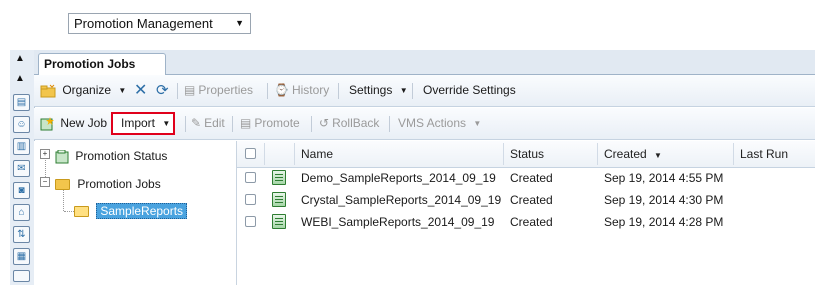 This screenshot has width=815, height=285. Describe the element at coordinates (432, 123) in the screenshot. I see `vms-actions-label: VMS Actions` at that location.